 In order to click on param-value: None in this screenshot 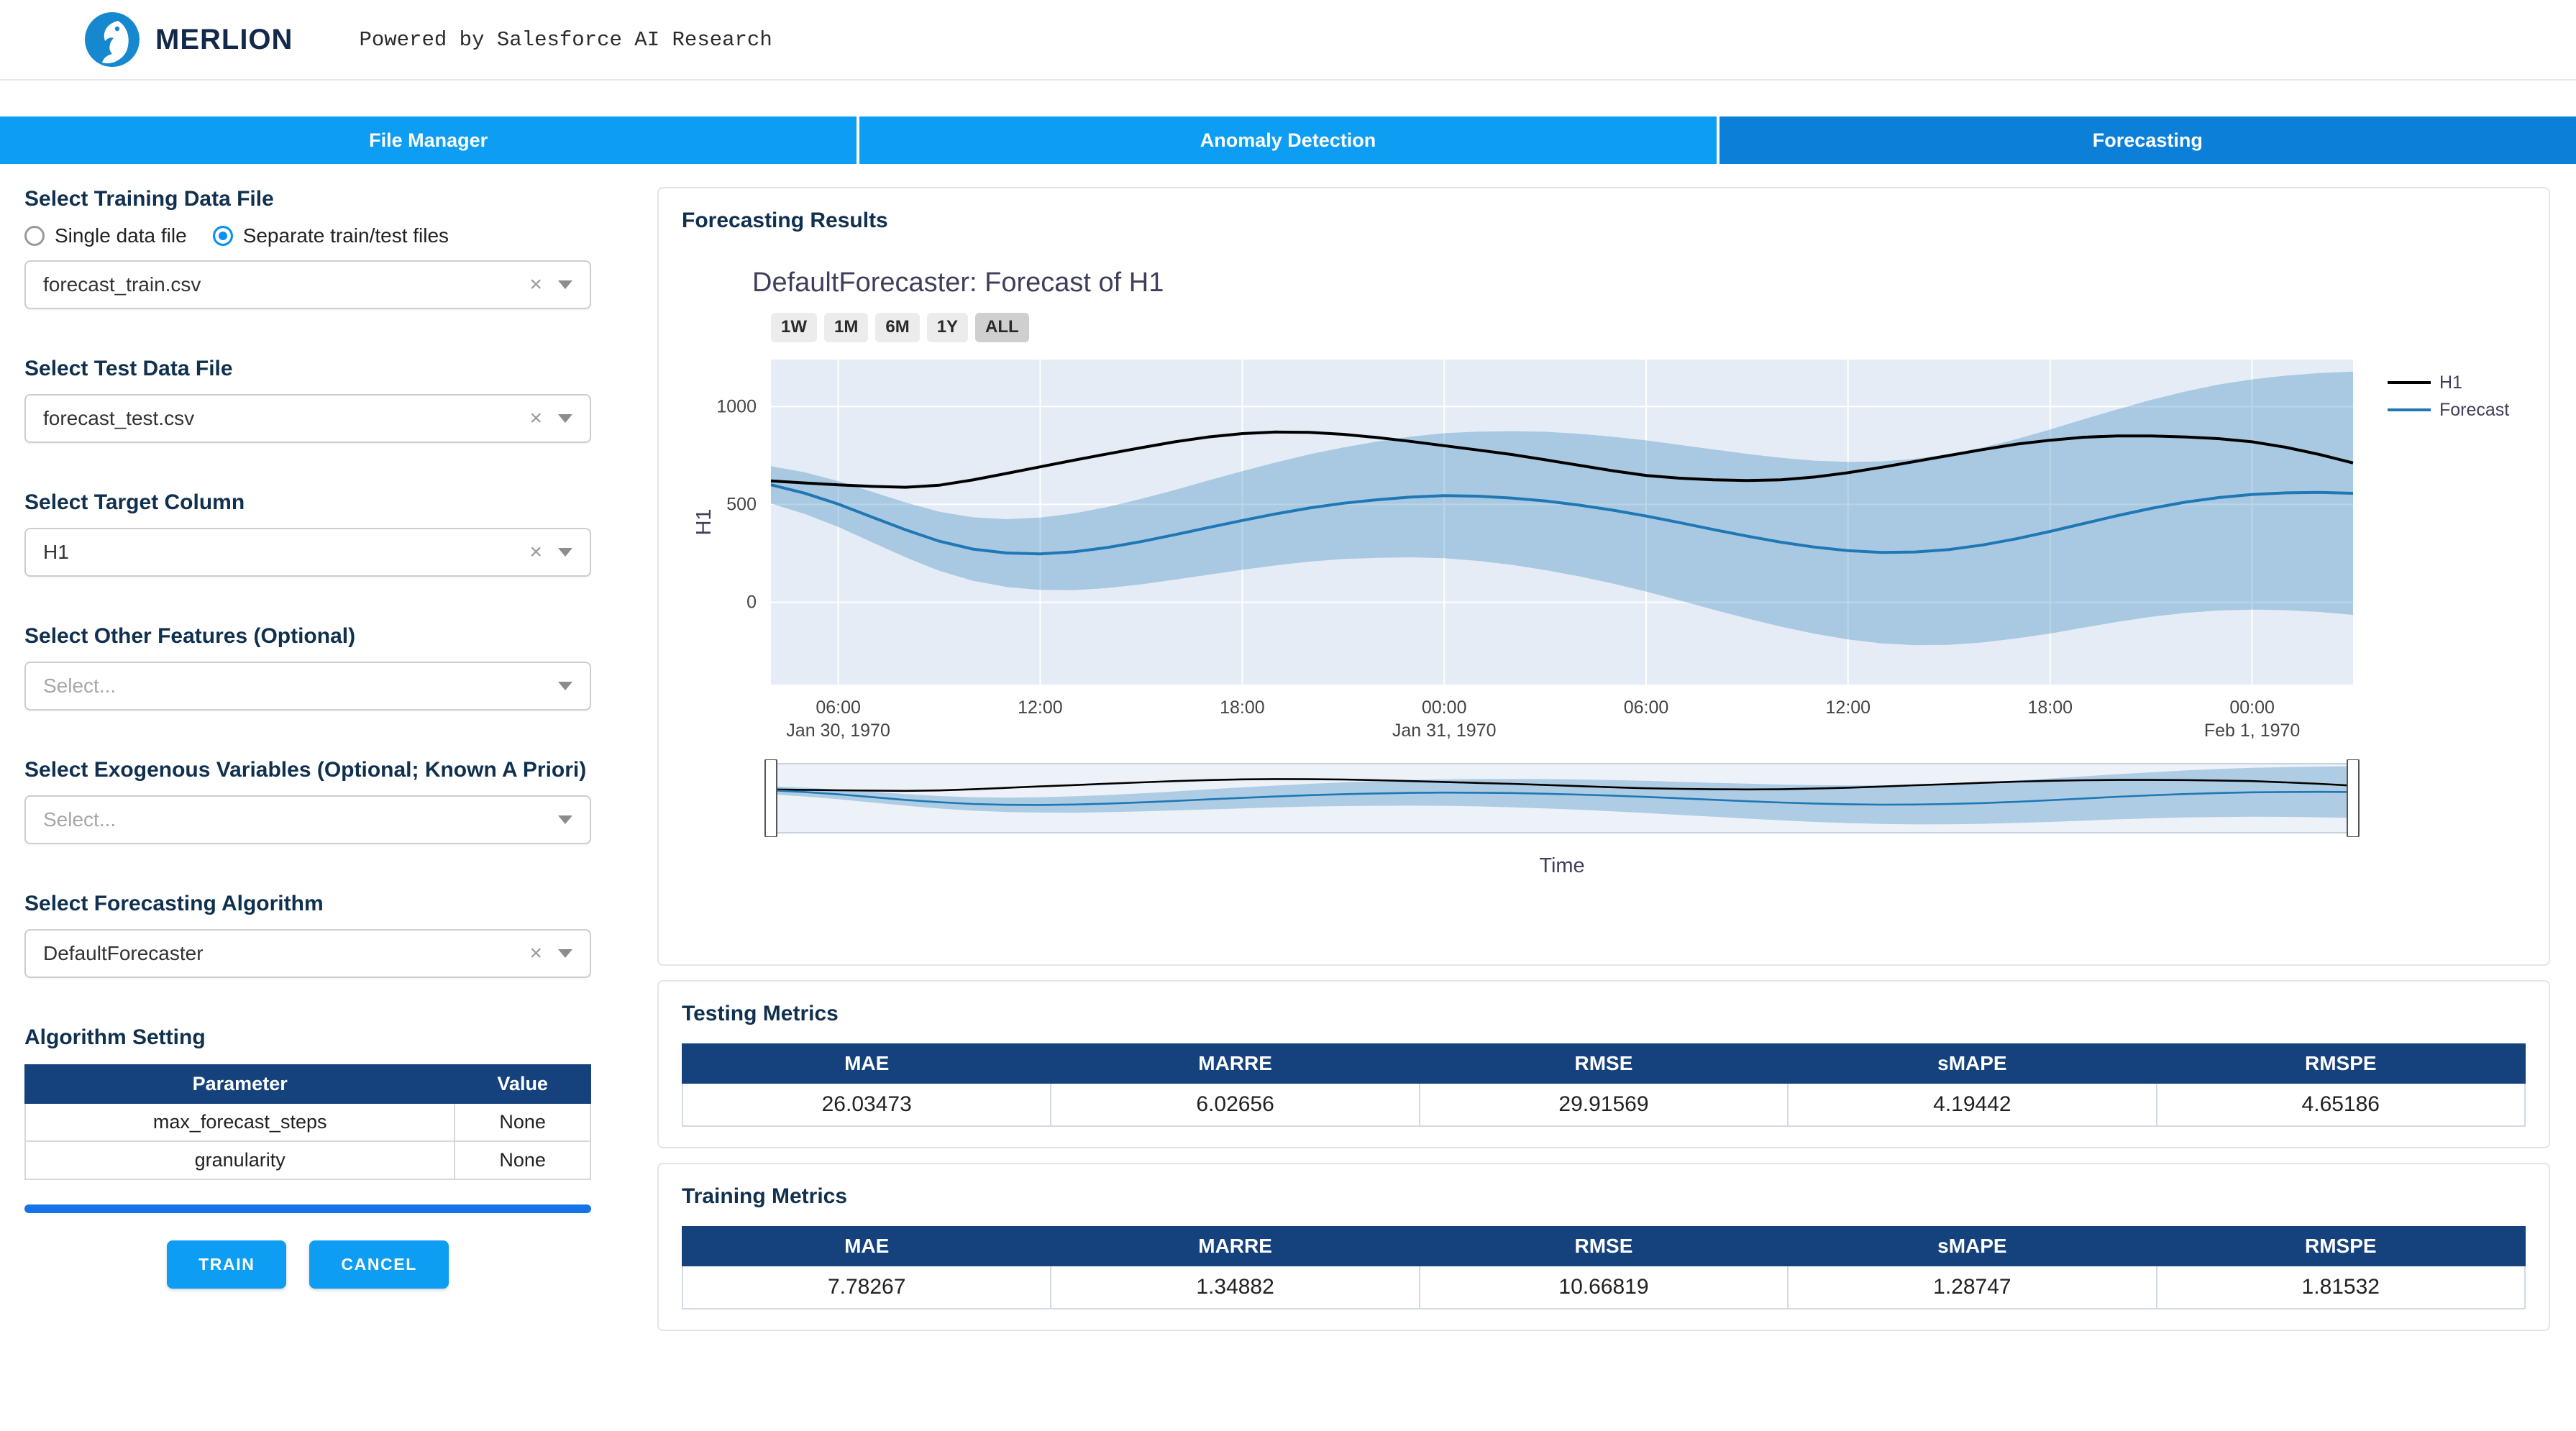, I will do `click(523, 1122)`.